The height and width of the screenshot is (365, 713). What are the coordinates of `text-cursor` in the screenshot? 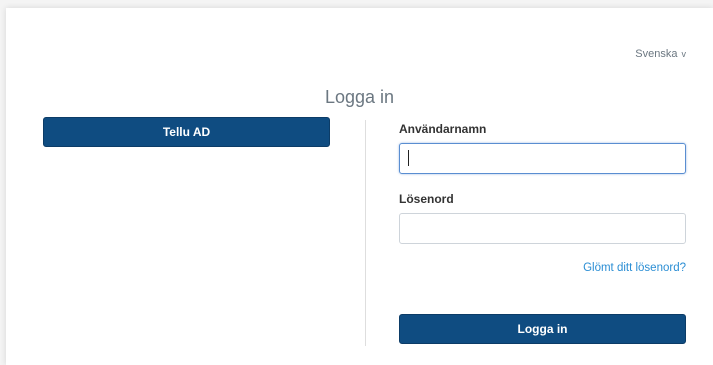 It's located at (408, 158).